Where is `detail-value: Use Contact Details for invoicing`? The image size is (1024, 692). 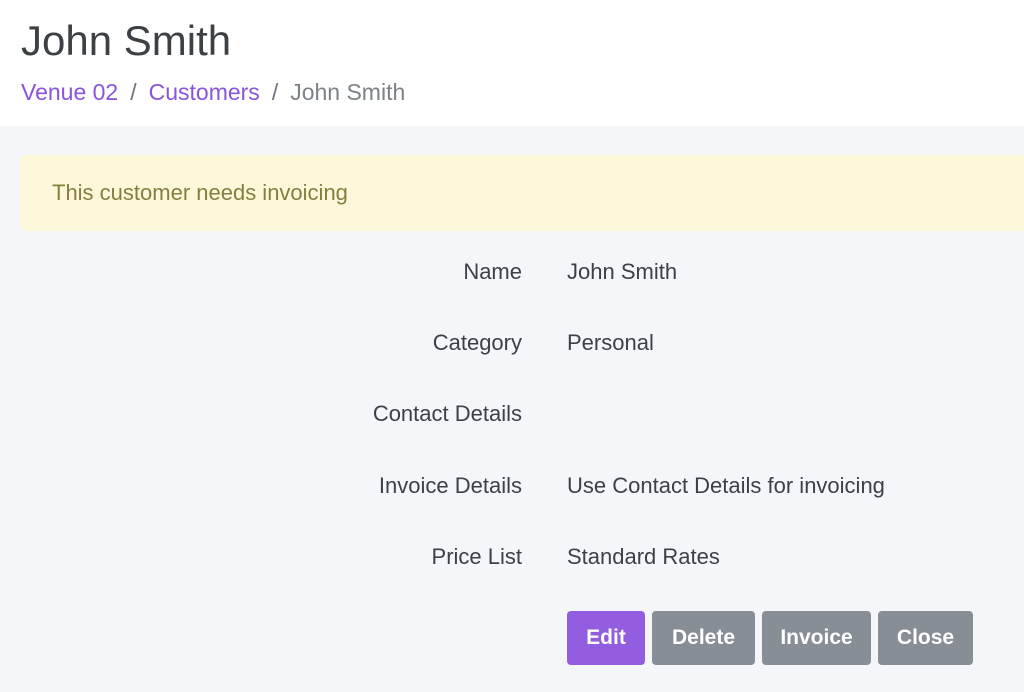 detail-value: Use Contact Details for invoicing is located at coordinates (726, 485).